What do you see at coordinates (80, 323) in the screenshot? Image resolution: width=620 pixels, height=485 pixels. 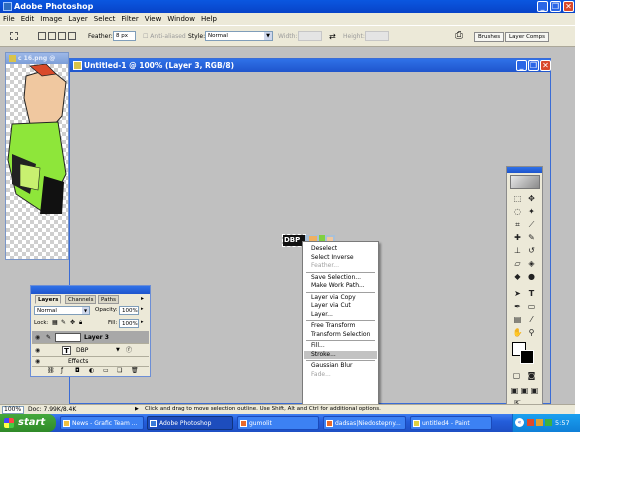 I see `lock-all-icon: 🔒︎` at bounding box center [80, 323].